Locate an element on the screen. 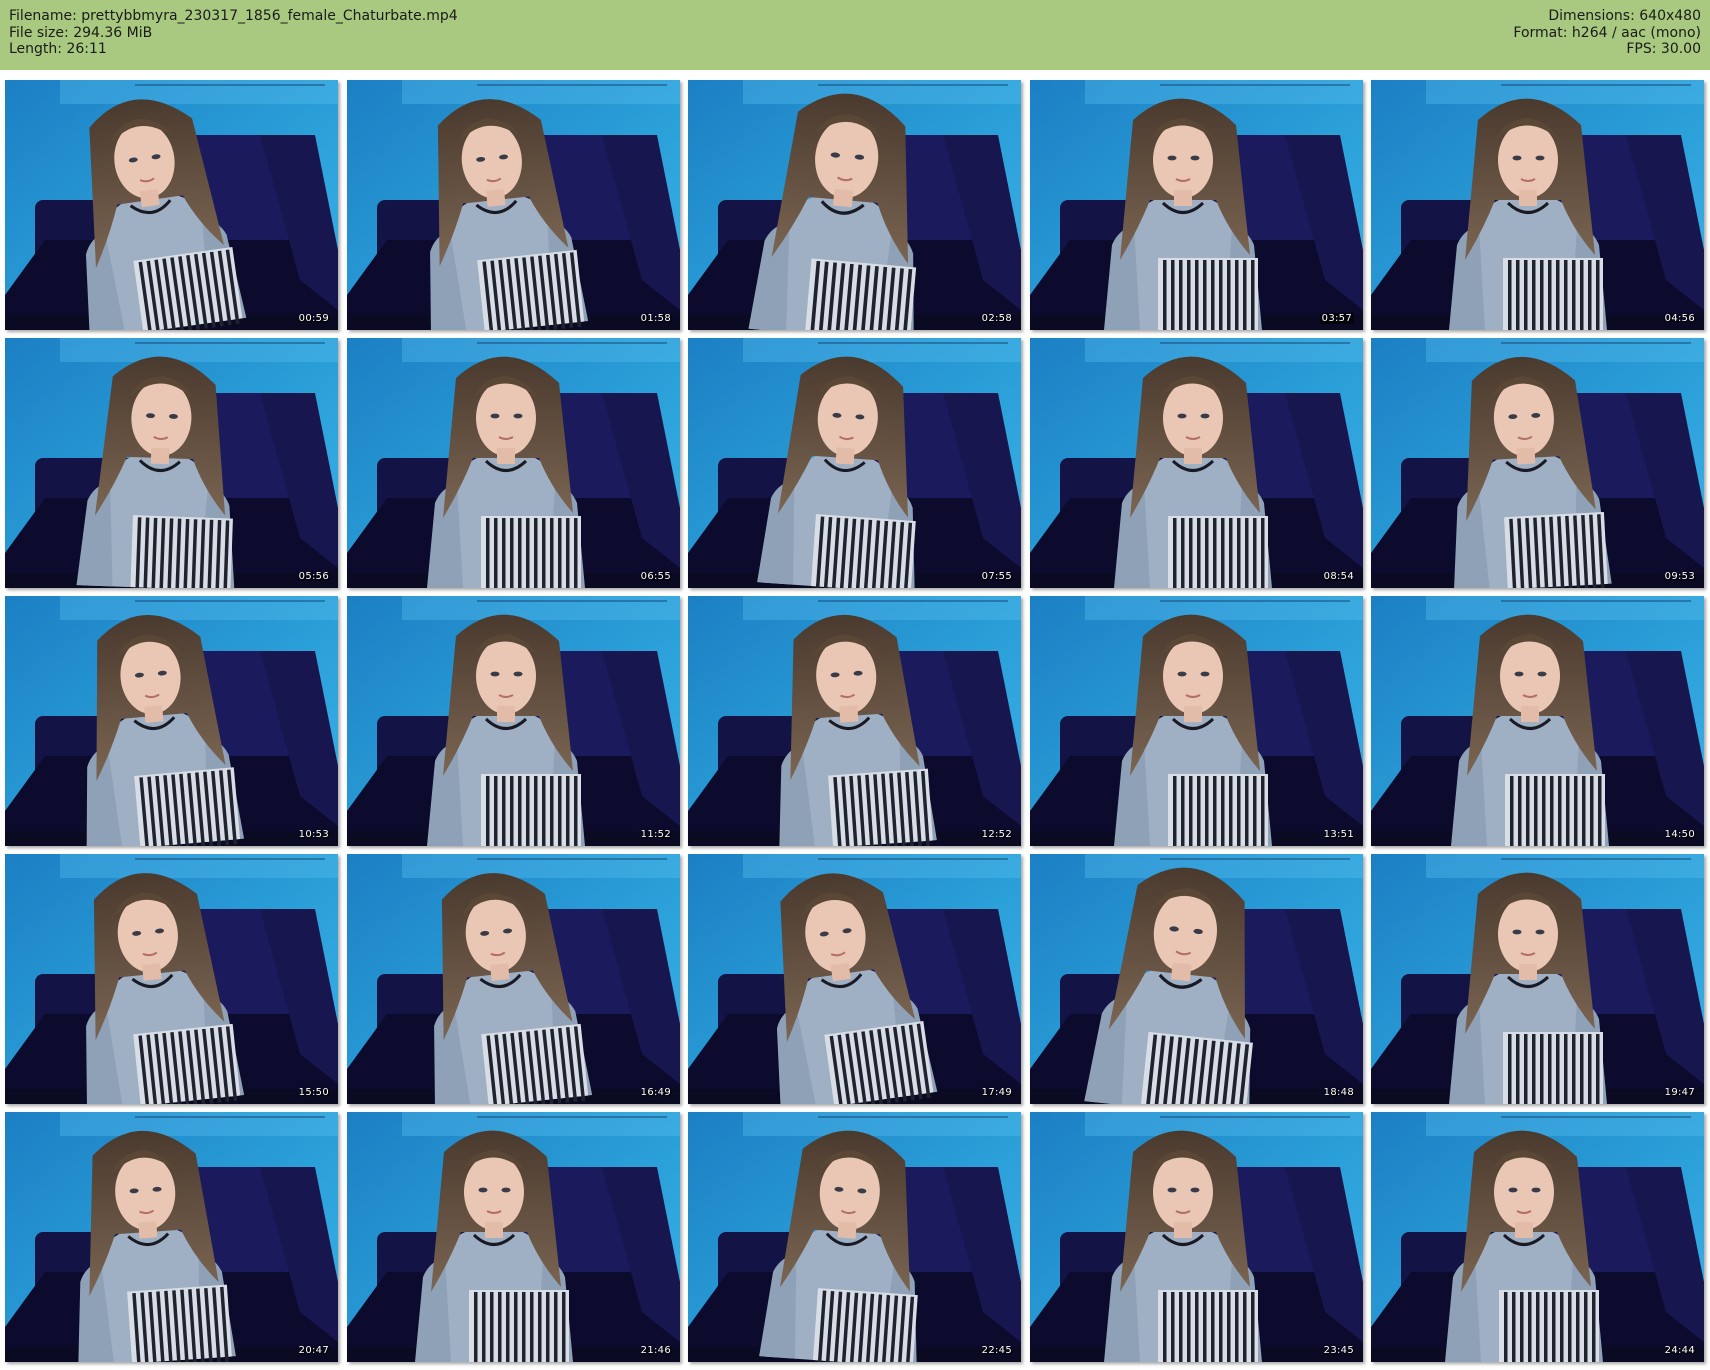  filesize-label: File size: 294.36 MiB is located at coordinates (81, 32).